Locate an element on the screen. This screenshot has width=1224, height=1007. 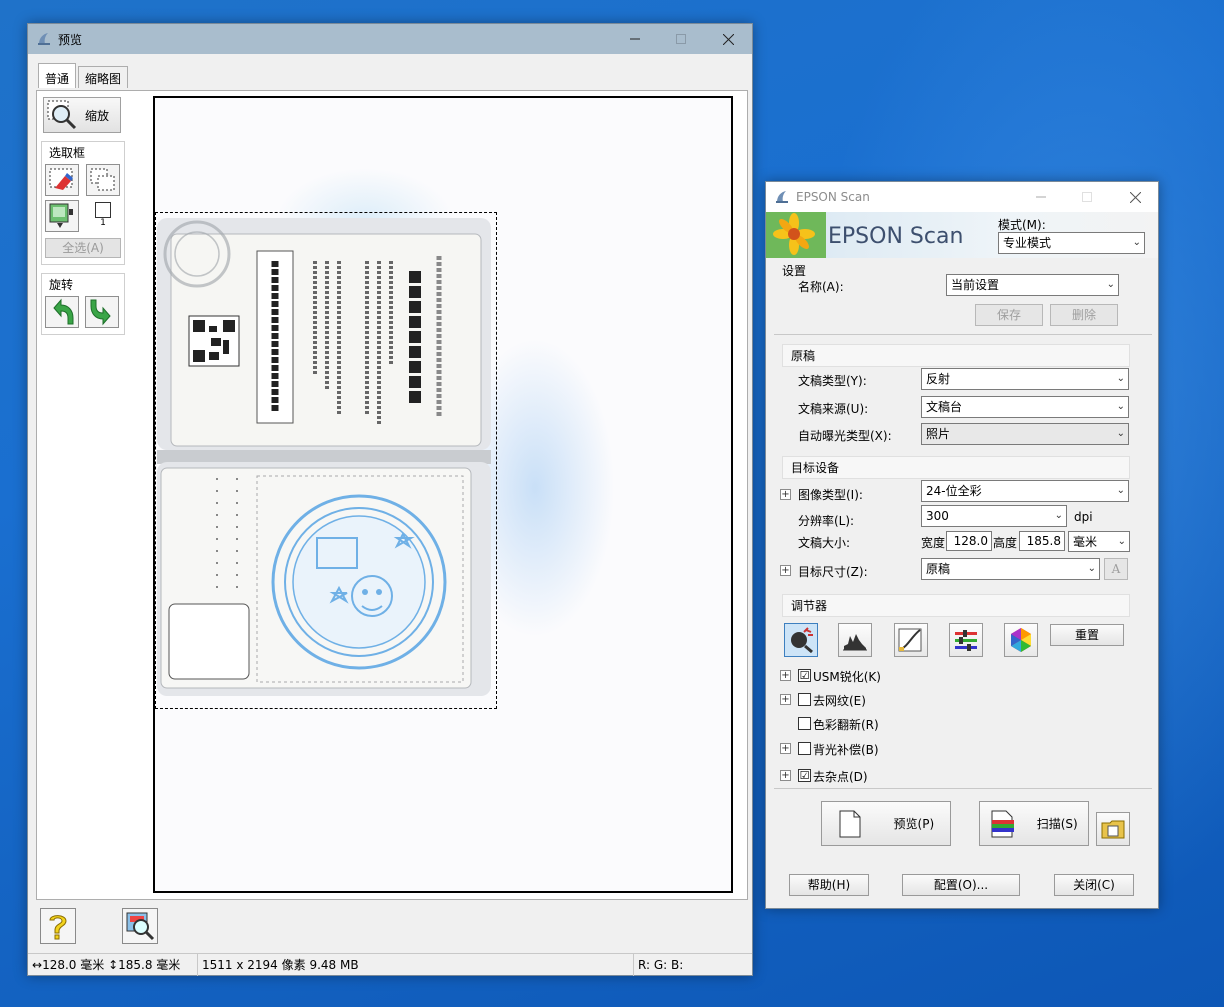
expand-dust-button: + is located at coordinates (785, 775).